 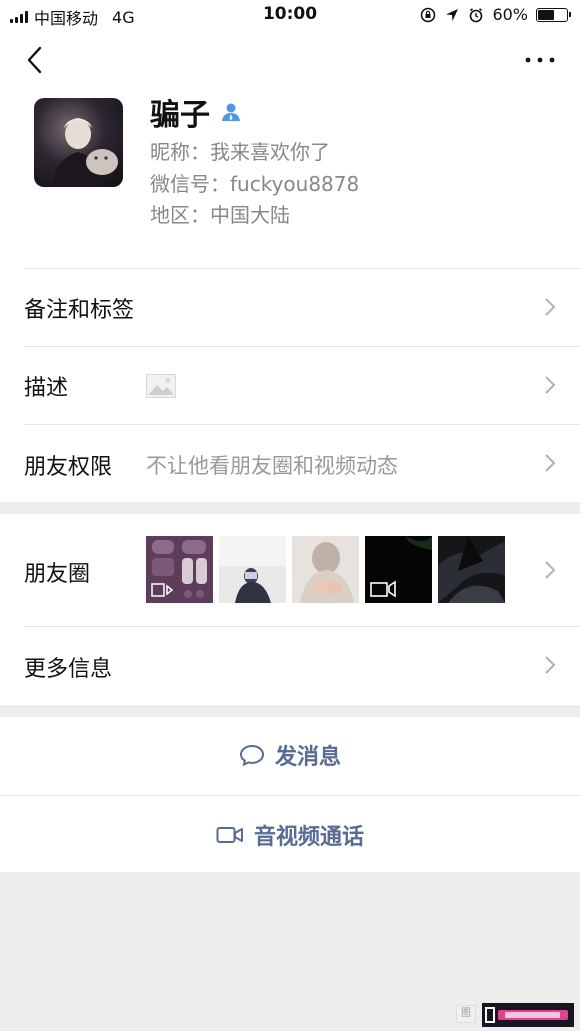 What do you see at coordinates (290, 15) in the screenshot?
I see `status-bar: 中国移动 4G 10:00 60%` at bounding box center [290, 15].